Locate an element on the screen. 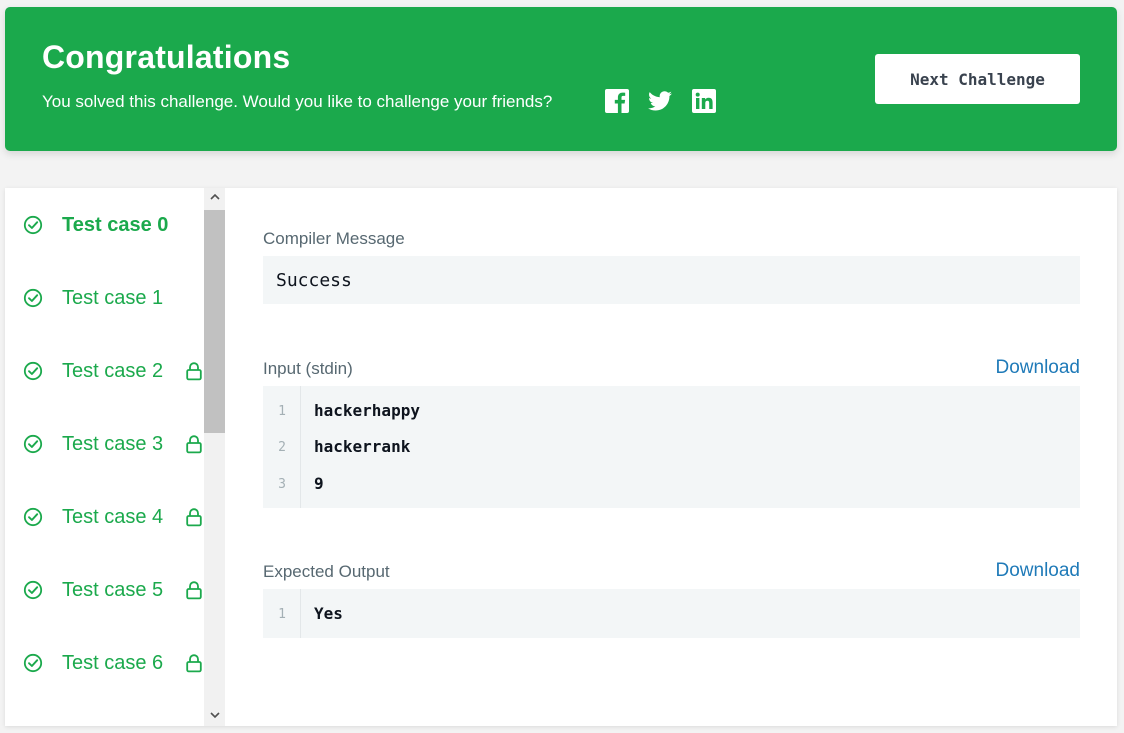 Image resolution: width=1124 pixels, height=733 pixels. test-case-label: Test case 1 is located at coordinates (113, 298).